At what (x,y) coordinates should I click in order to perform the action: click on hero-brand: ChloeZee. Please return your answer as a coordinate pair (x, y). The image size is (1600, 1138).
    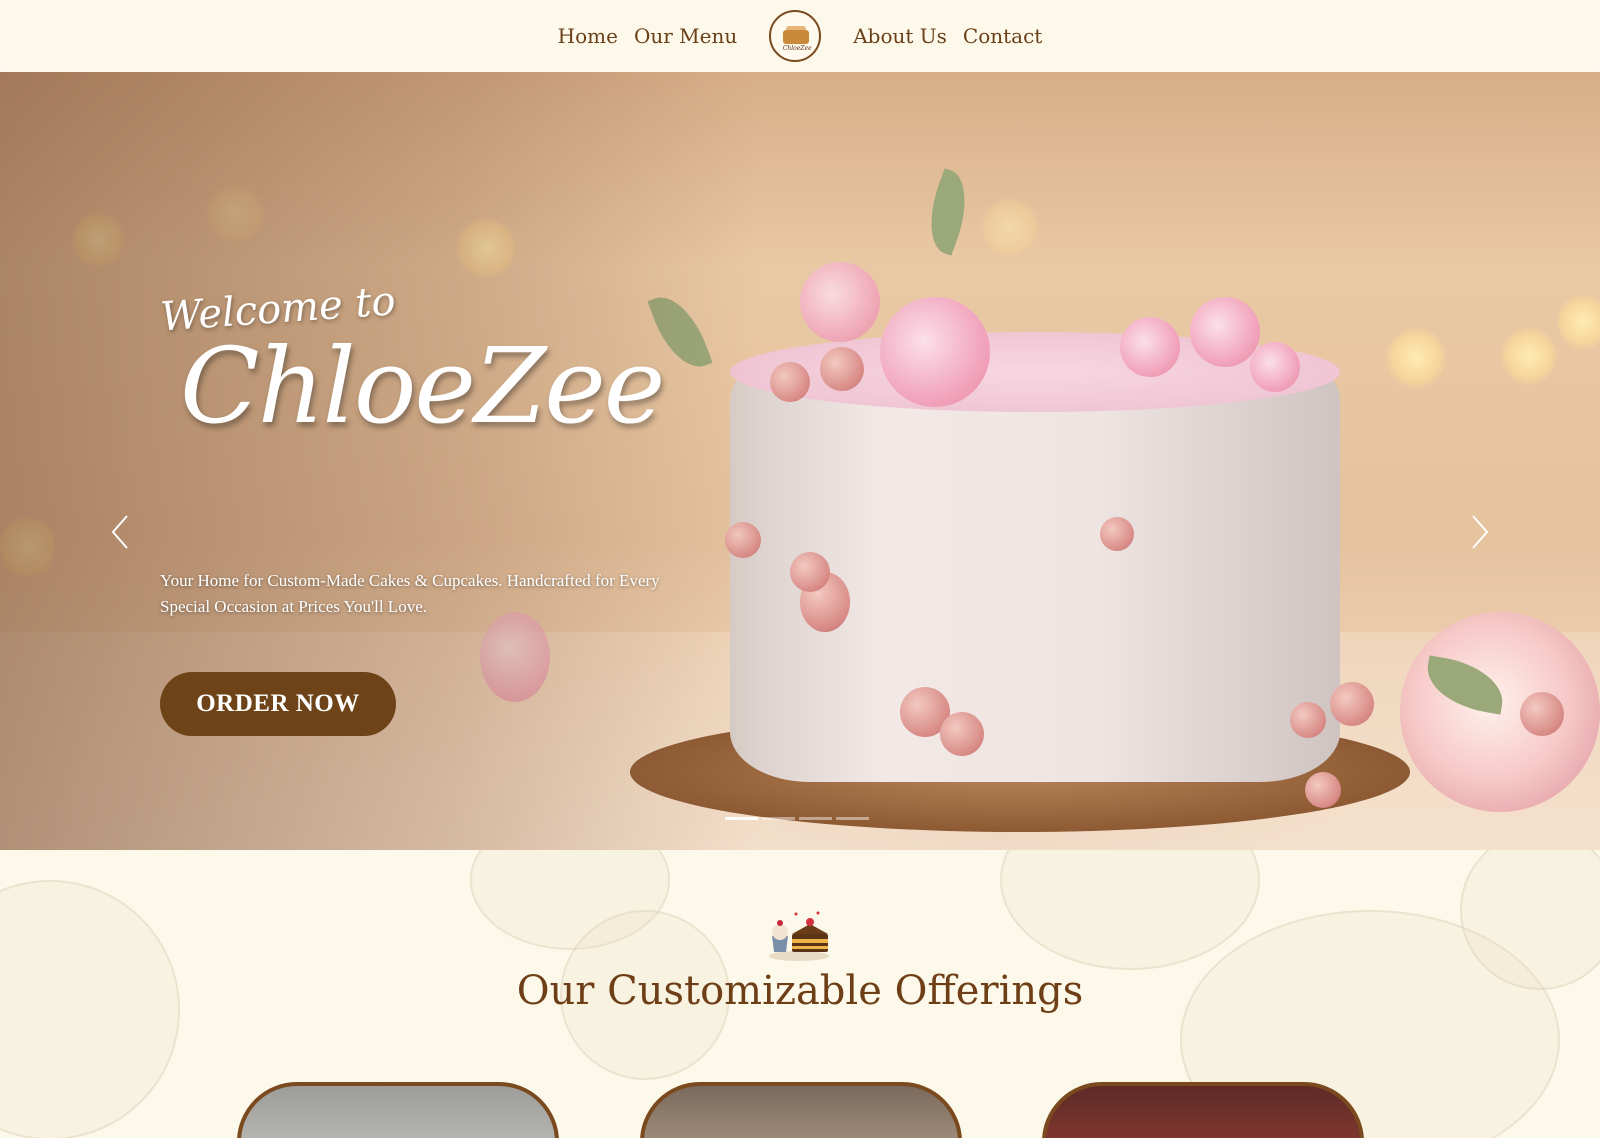
    Looking at the image, I should click on (422, 386).